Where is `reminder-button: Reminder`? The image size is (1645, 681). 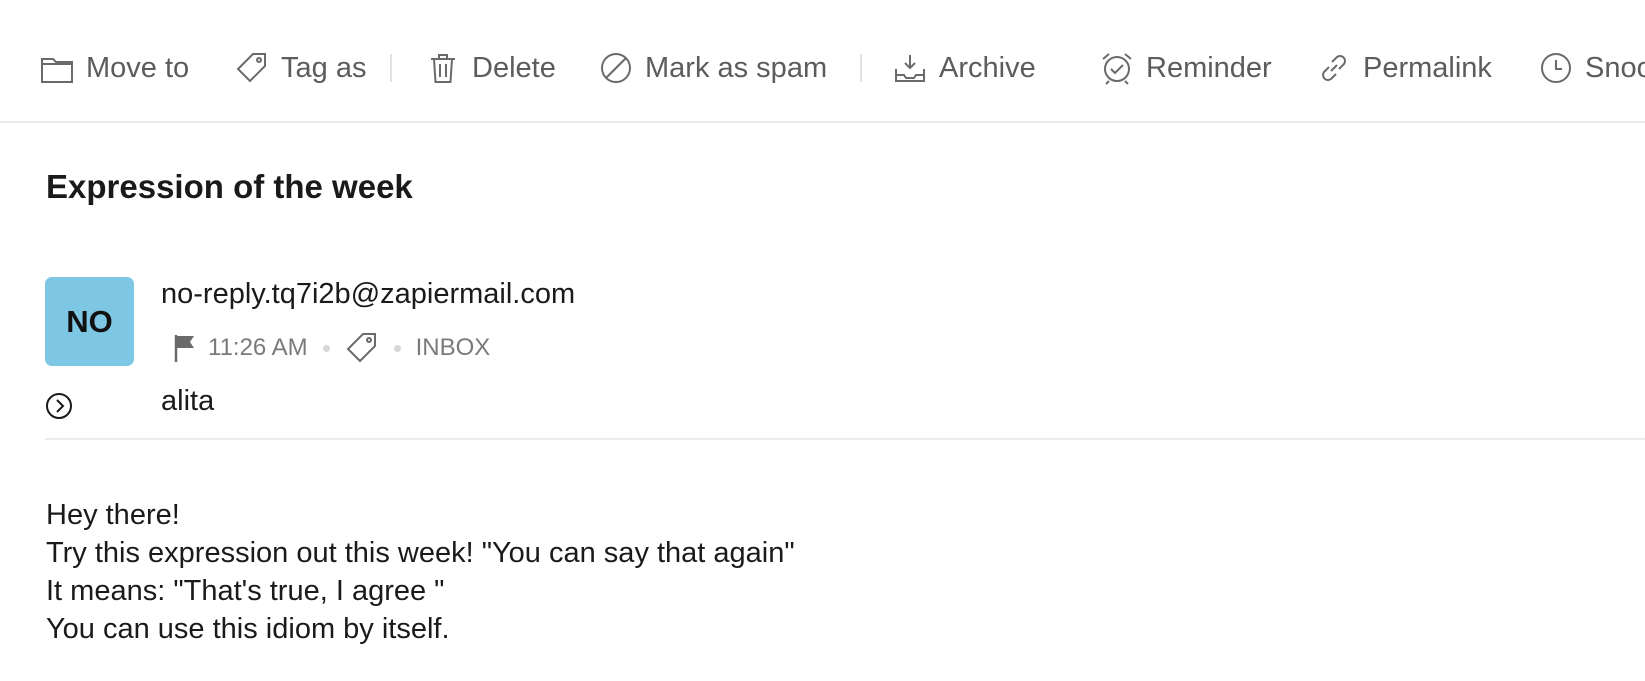 reminder-button: Reminder is located at coordinates (1186, 68).